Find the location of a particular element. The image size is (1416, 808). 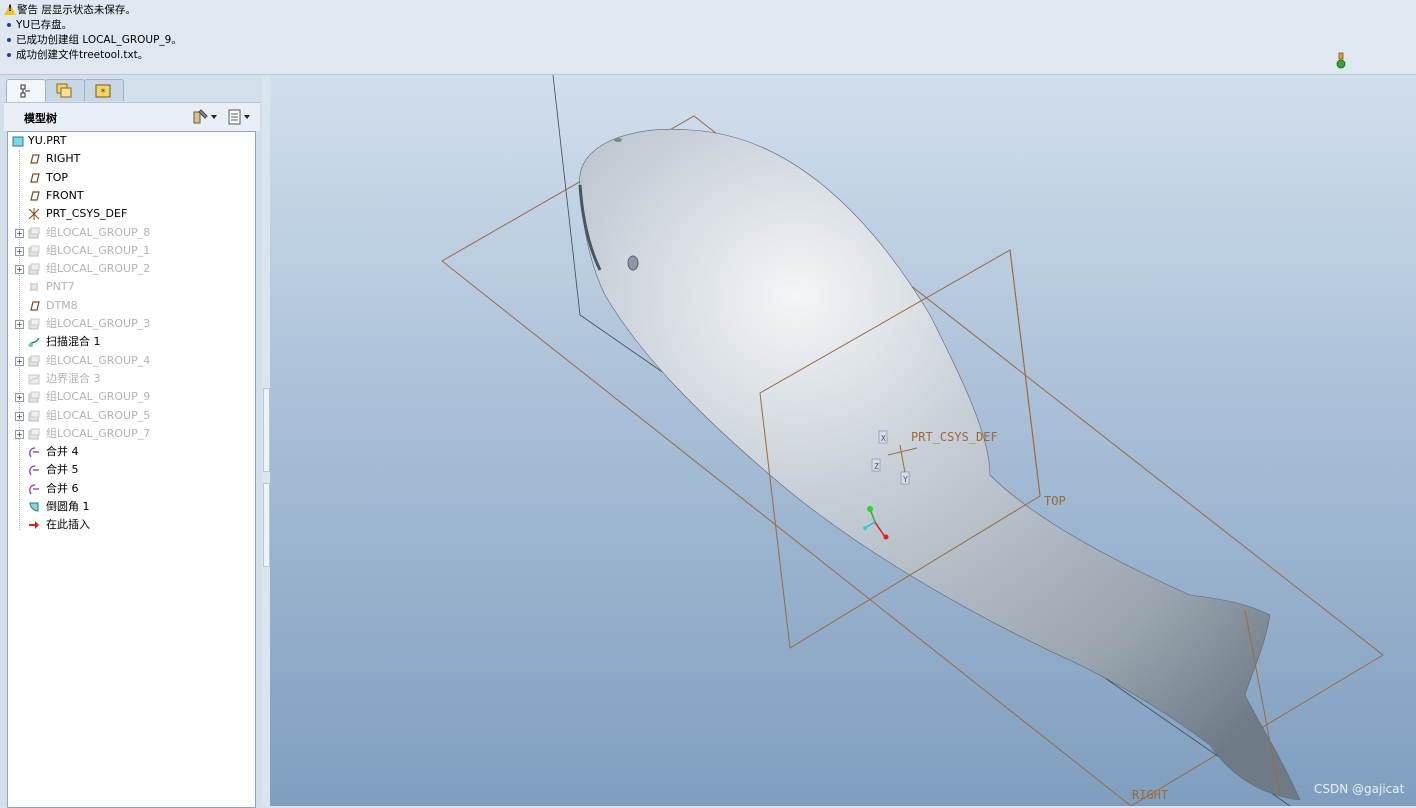

tab-folder-browser is located at coordinates (65, 90).